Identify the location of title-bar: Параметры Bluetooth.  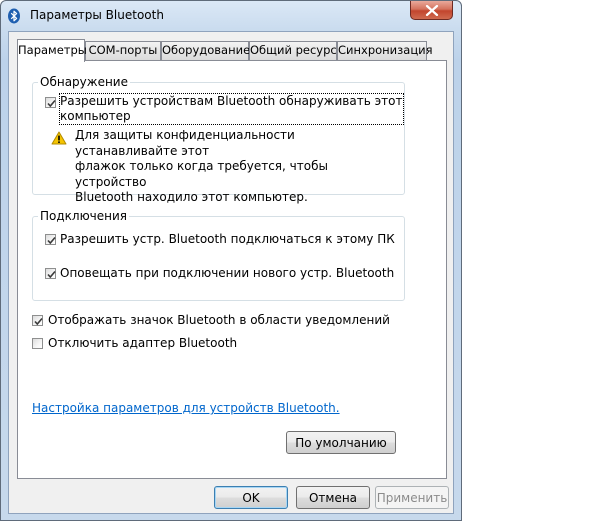
(231, 16).